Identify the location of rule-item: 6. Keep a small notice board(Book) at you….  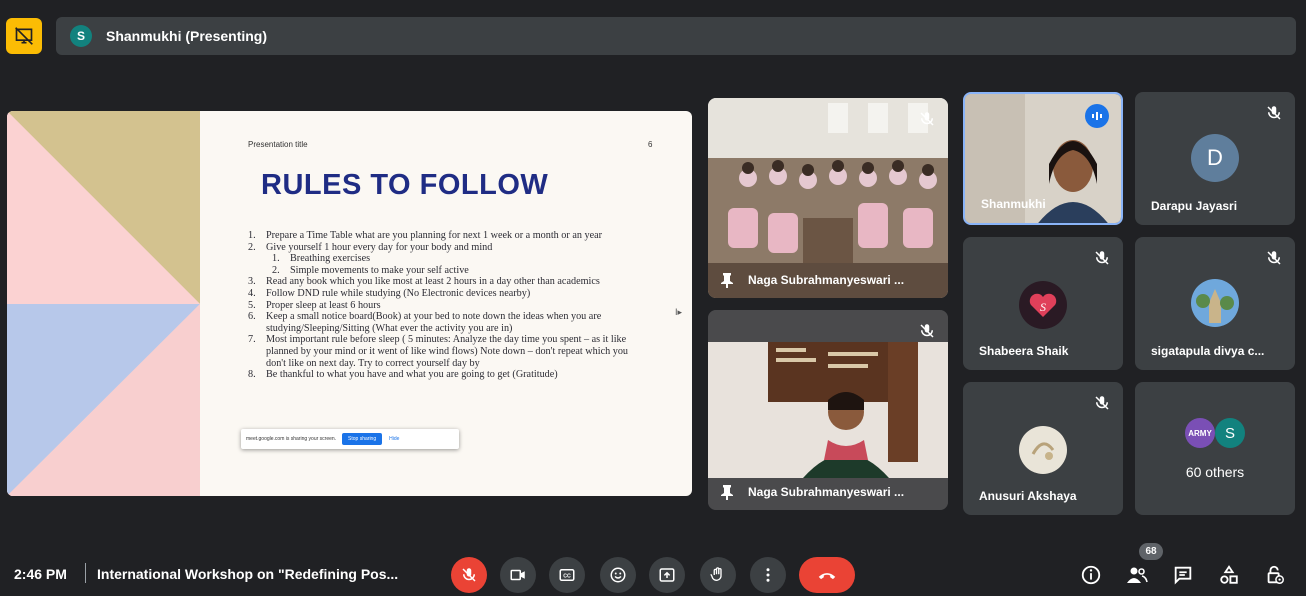
(443, 322).